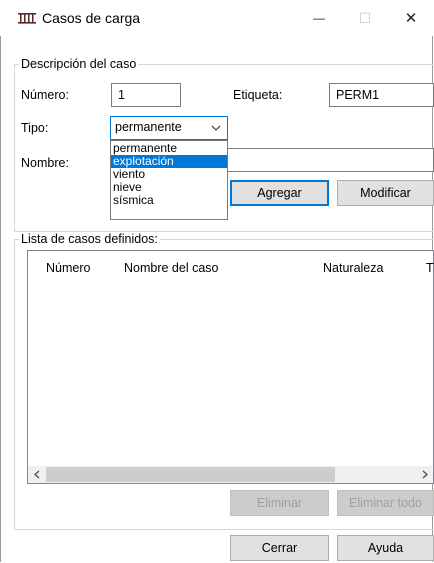 This screenshot has height=563, width=434. What do you see at coordinates (279, 193) in the screenshot?
I see `agregar-button: Agregar` at bounding box center [279, 193].